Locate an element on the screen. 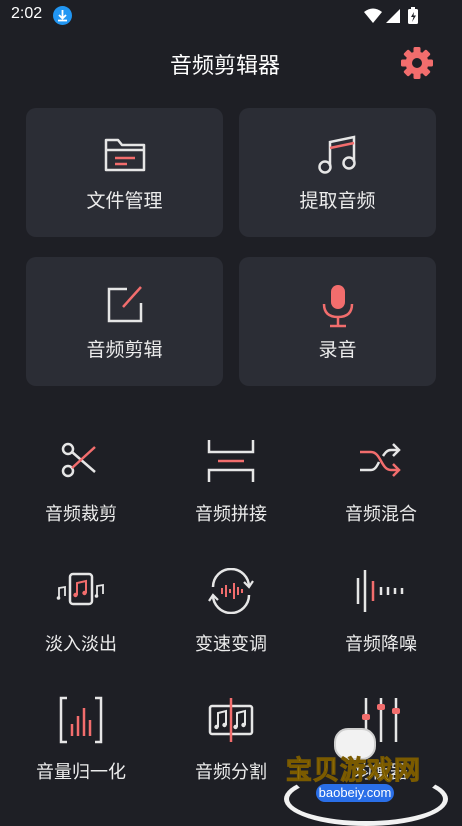 Image resolution: width=462 pixels, height=826 pixels. tool-volume-normalize: 音量归一化 is located at coordinates (81, 746).